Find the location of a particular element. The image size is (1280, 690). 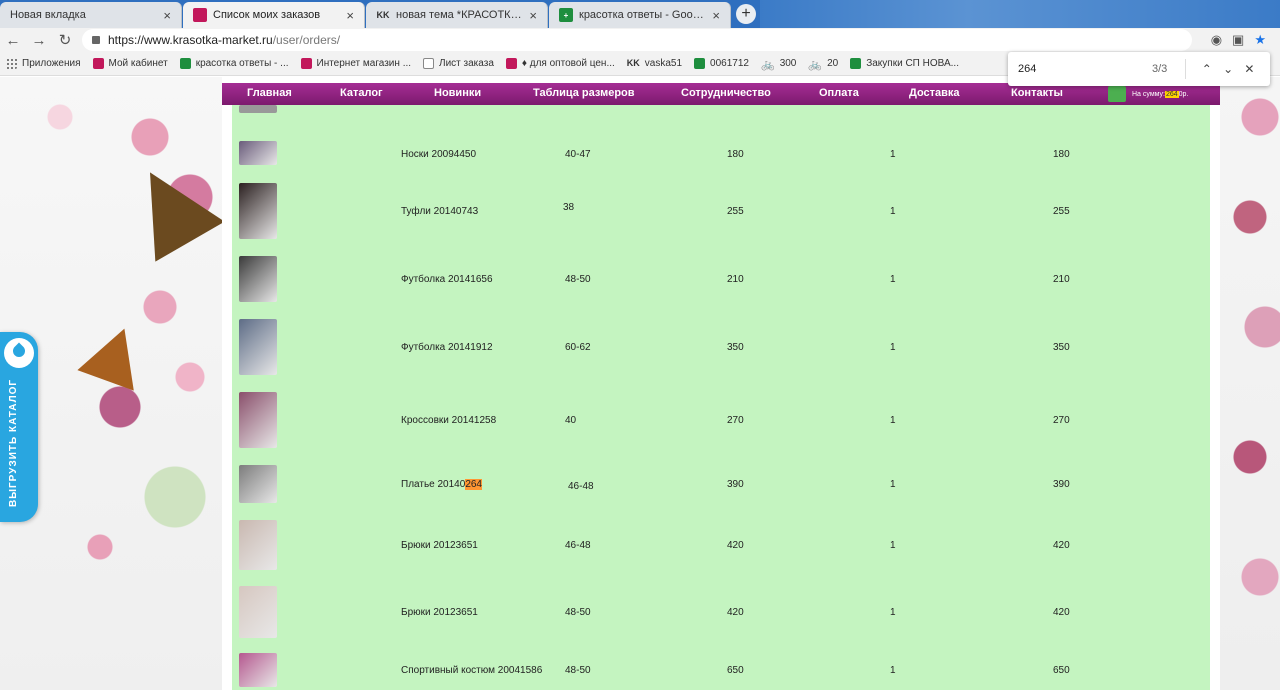

bookmark-20: 🚲 20 is located at coordinates (823, 64).